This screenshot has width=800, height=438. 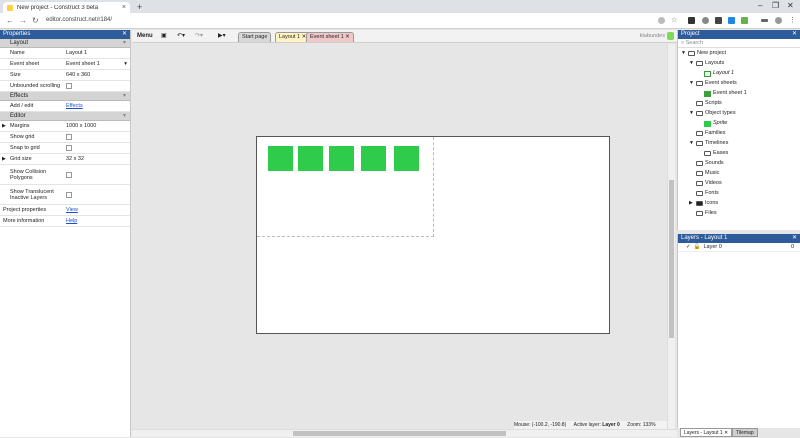 What do you see at coordinates (65, 116) in the screenshot?
I see `section-editor: Editor ▾` at bounding box center [65, 116].